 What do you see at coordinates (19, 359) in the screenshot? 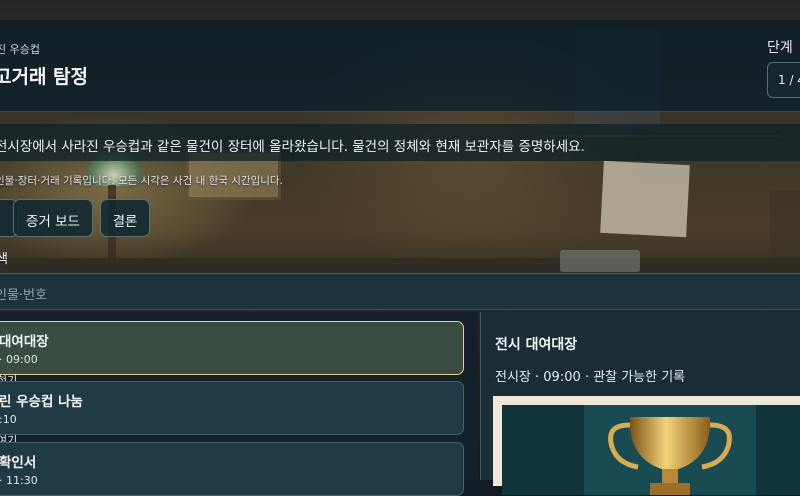
I see `record-meta: · 09:00` at bounding box center [19, 359].